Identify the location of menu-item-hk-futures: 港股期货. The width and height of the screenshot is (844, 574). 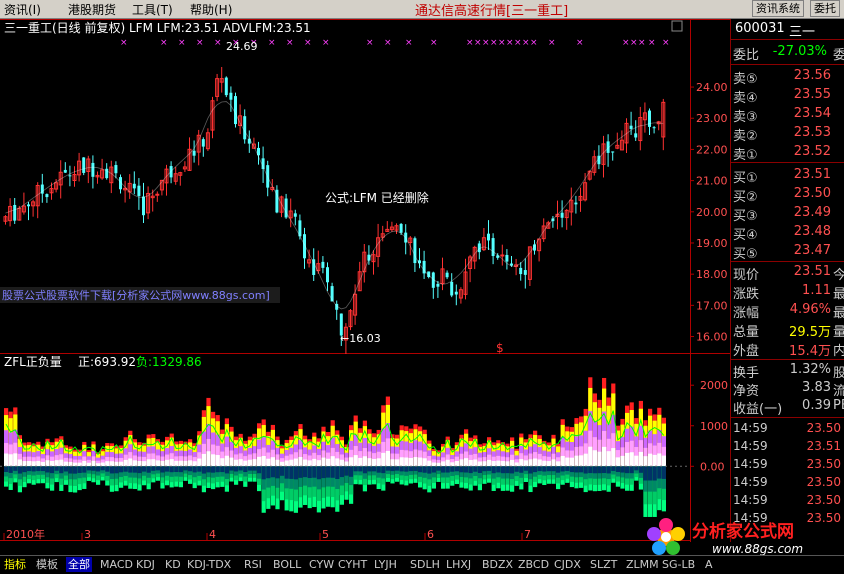
(92, 9).